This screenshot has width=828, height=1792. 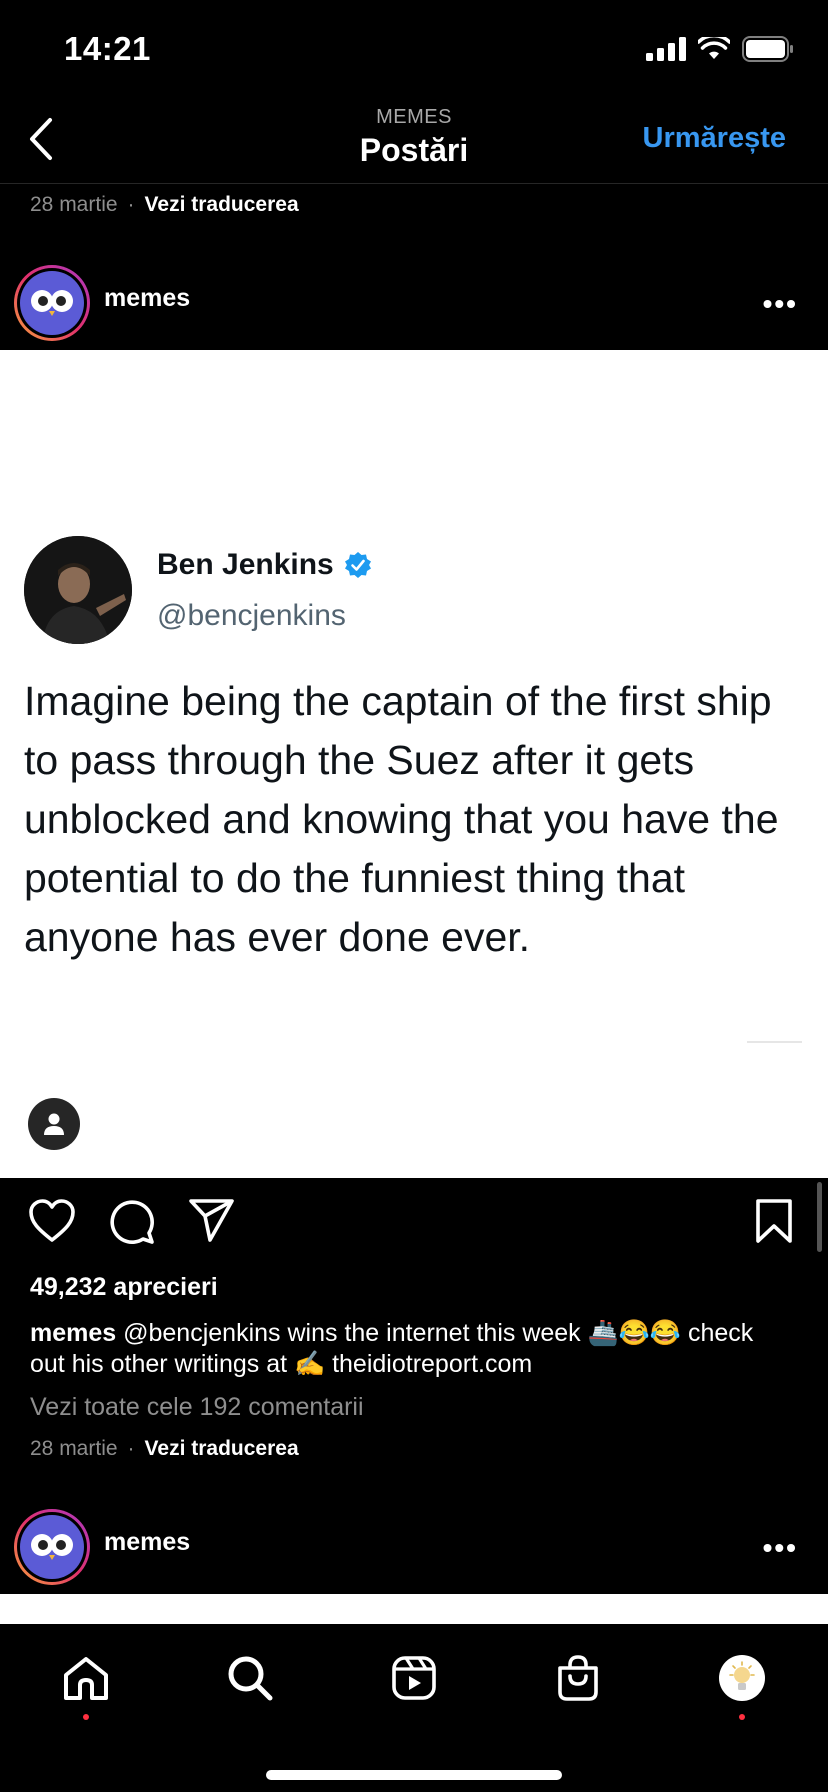 I want to click on heart-icon, so click(x=52, y=1220).